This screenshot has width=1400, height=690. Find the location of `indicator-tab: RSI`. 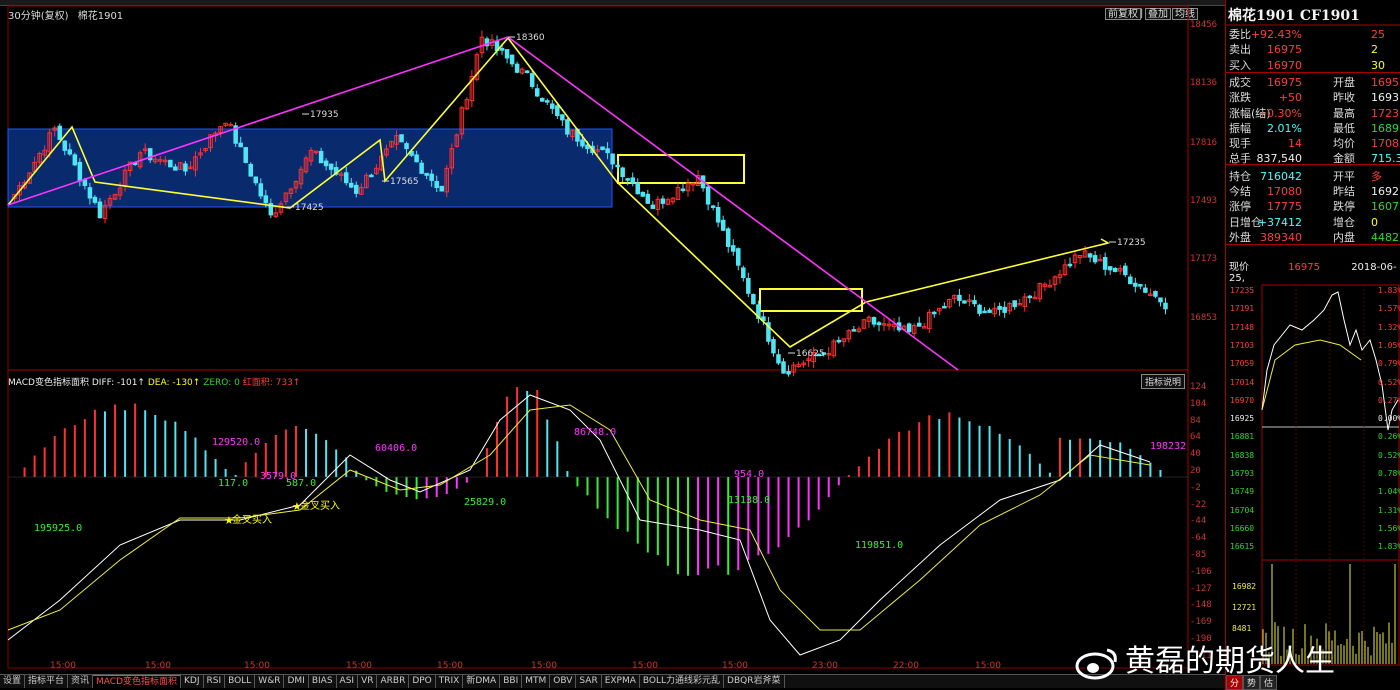

indicator-tab: RSI is located at coordinates (215, 681).